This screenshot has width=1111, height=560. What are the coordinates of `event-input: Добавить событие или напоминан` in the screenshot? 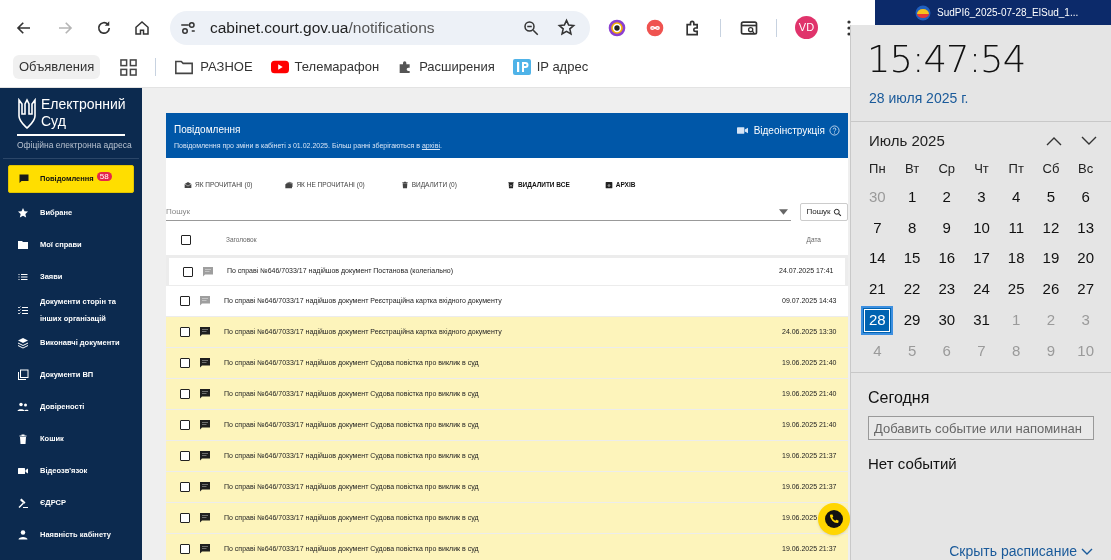 It's located at (981, 428).